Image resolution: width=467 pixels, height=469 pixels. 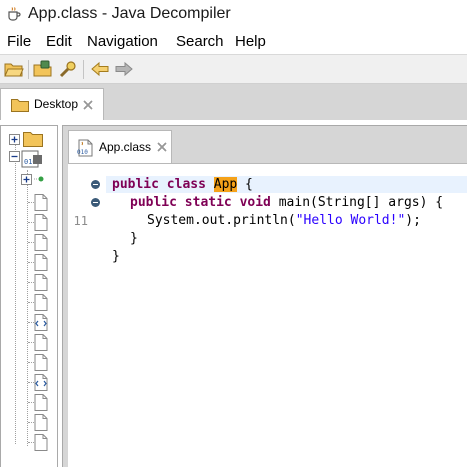 What do you see at coordinates (221, 220) in the screenshot?
I see `code-text: System.out.println(` at bounding box center [221, 220].